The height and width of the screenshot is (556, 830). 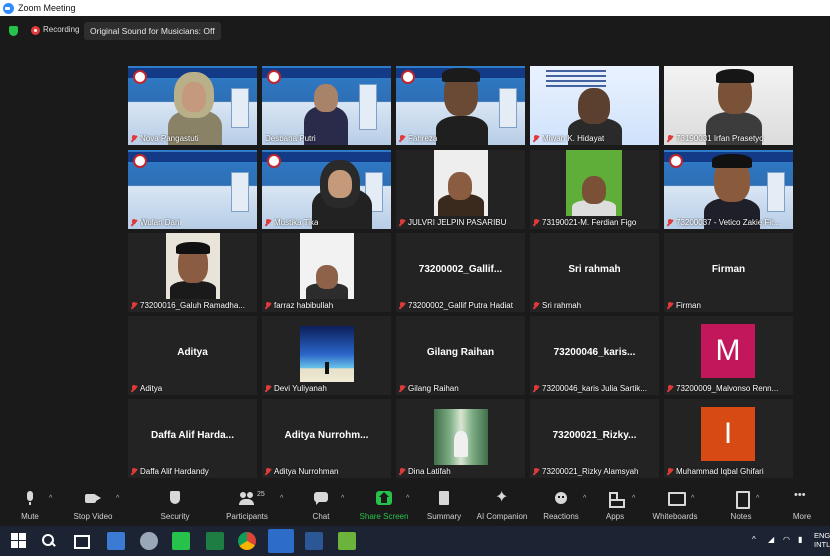 I want to click on mute-button: Mute ^, so click(x=30, y=506).